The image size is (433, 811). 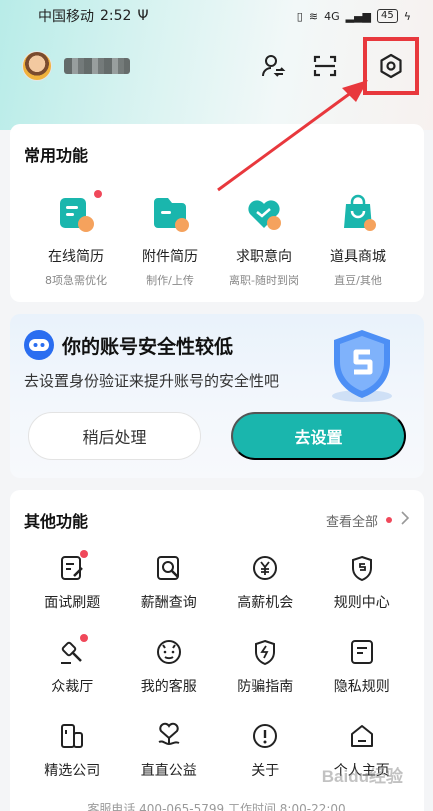 What do you see at coordinates (362, 364) in the screenshot?
I see `shield-icon` at bounding box center [362, 364].